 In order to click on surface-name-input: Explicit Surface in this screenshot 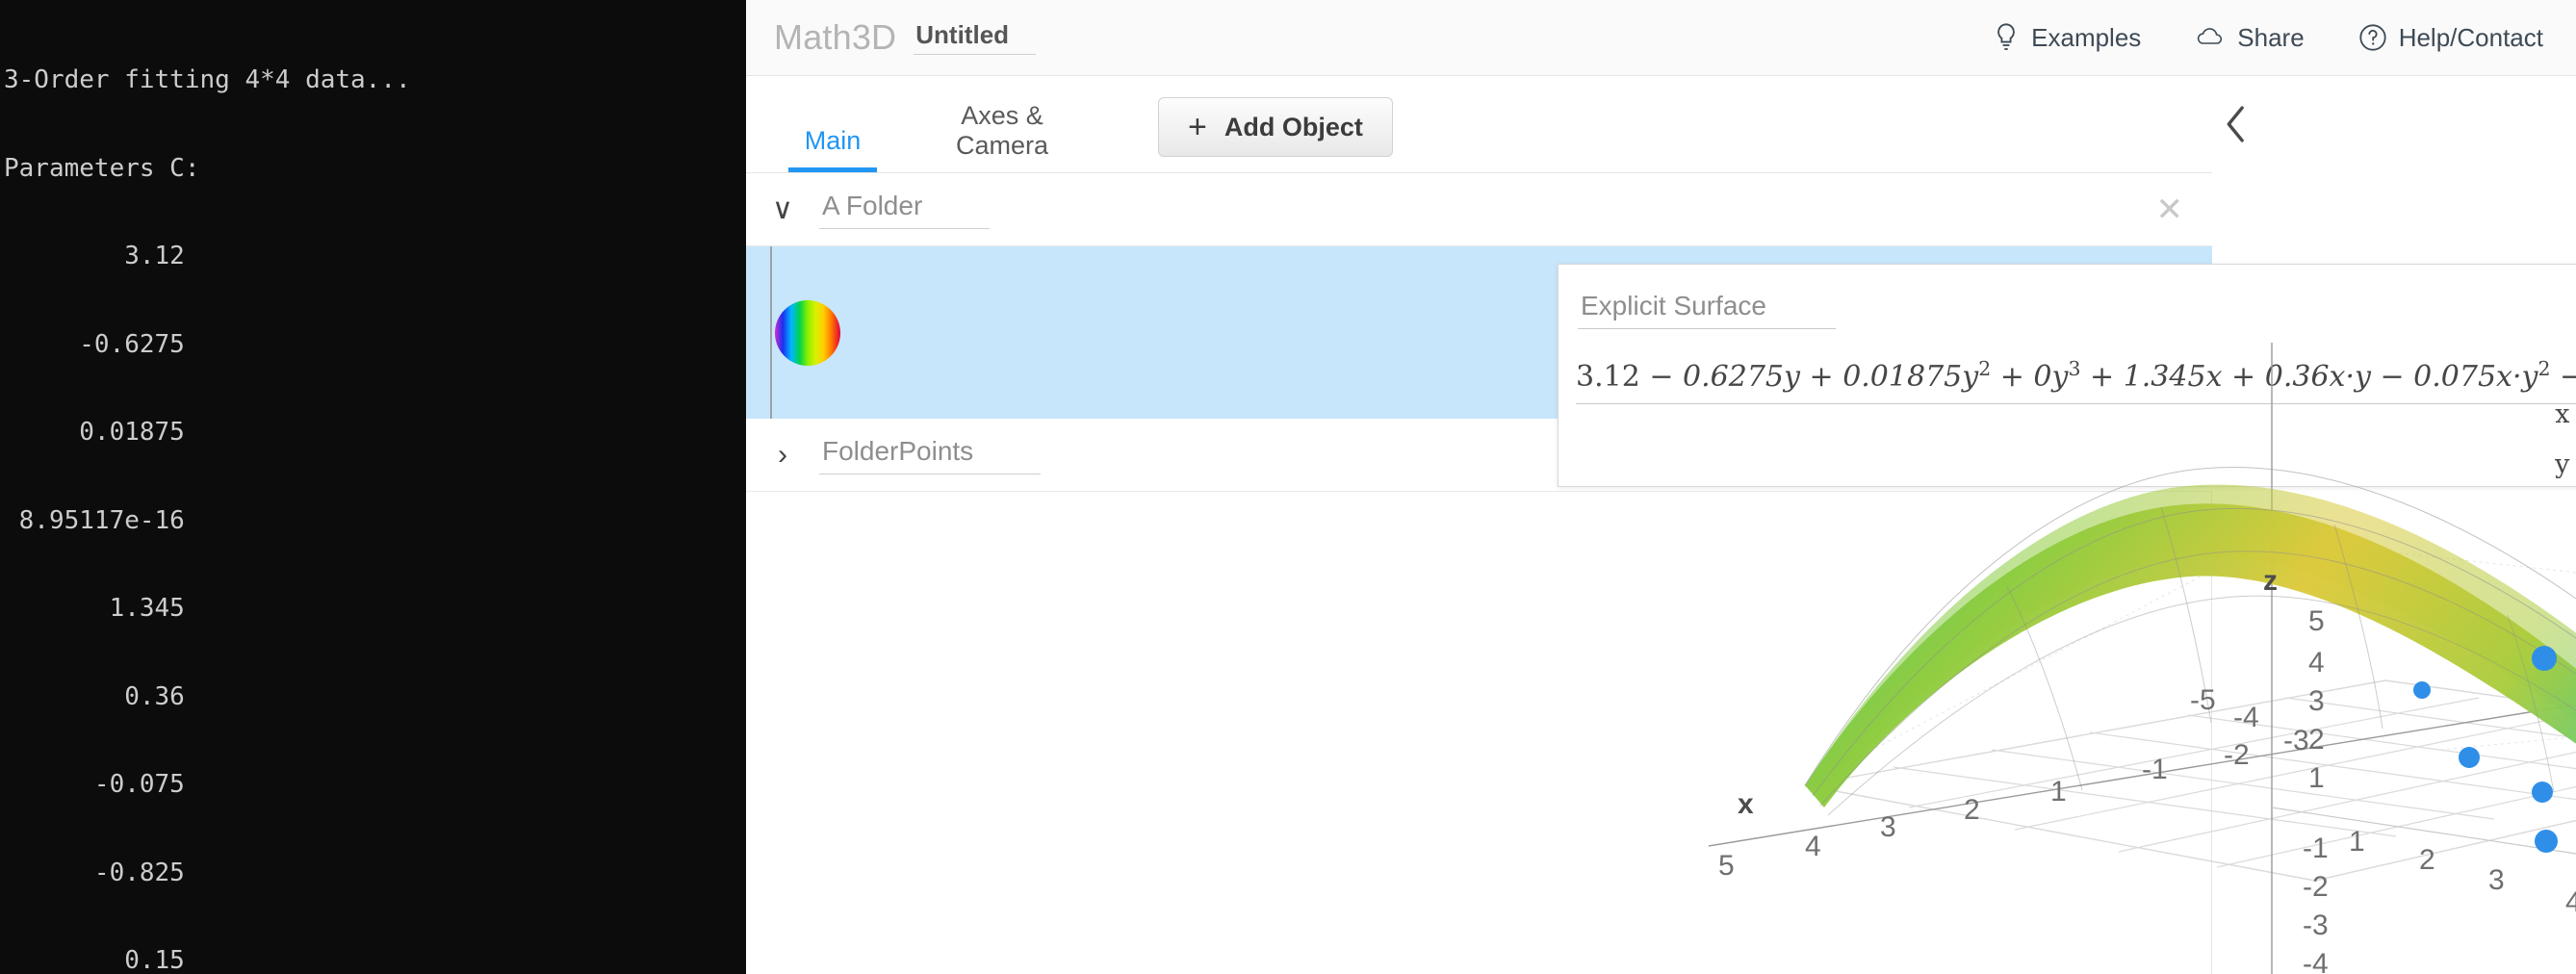, I will do `click(1707, 309)`.